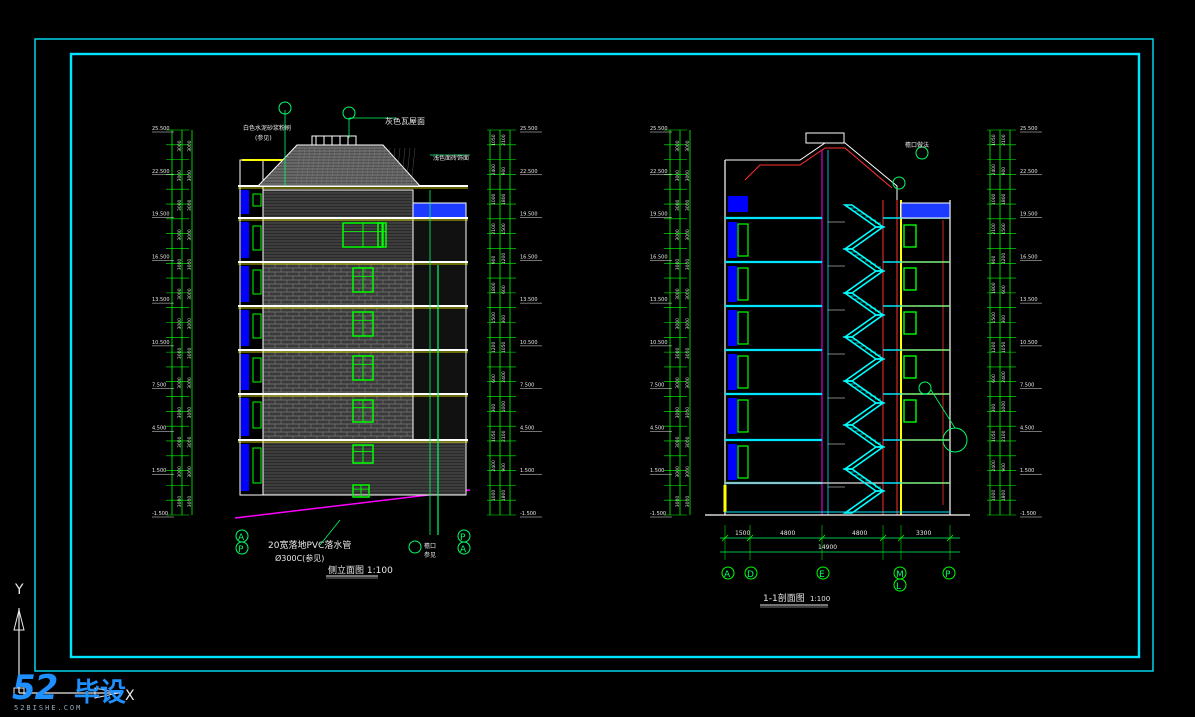 The height and width of the screenshot is (717, 1195). Describe the element at coordinates (529, 257) in the screenshot. I see `lv-right-elev-3: 16.500` at that location.